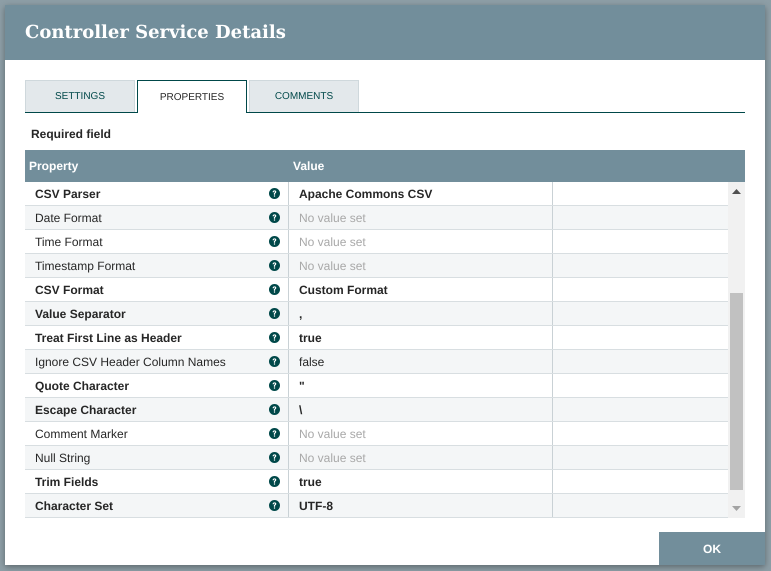 This screenshot has height=571, width=771. Describe the element at coordinates (304, 96) in the screenshot. I see `tab: COMMENTS` at that location.